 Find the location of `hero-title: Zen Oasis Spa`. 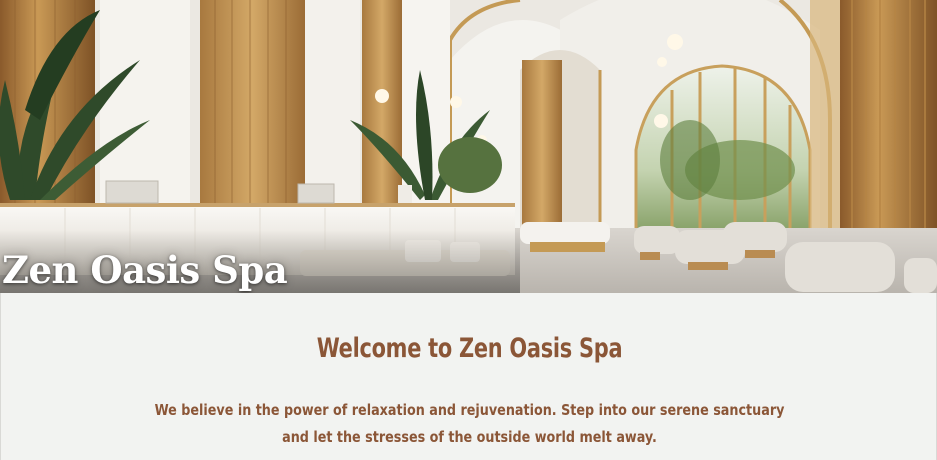

hero-title: Zen Oasis Spa is located at coordinates (145, 270).